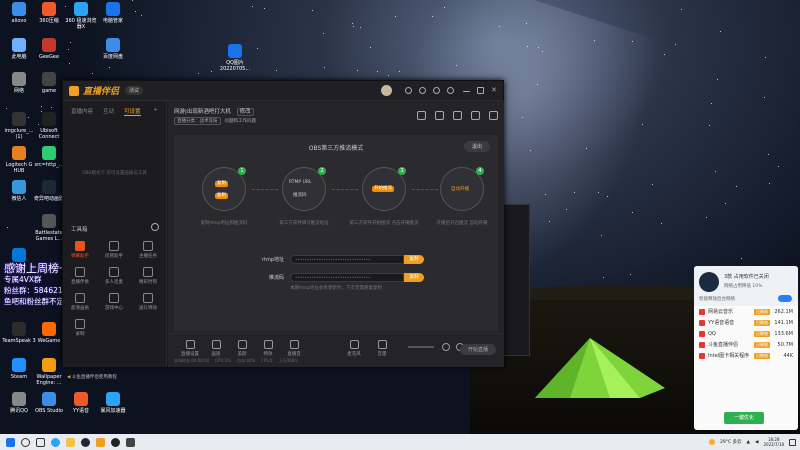  Describe the element at coordinates (408, 90) in the screenshot. I see `skin-icon` at that location.